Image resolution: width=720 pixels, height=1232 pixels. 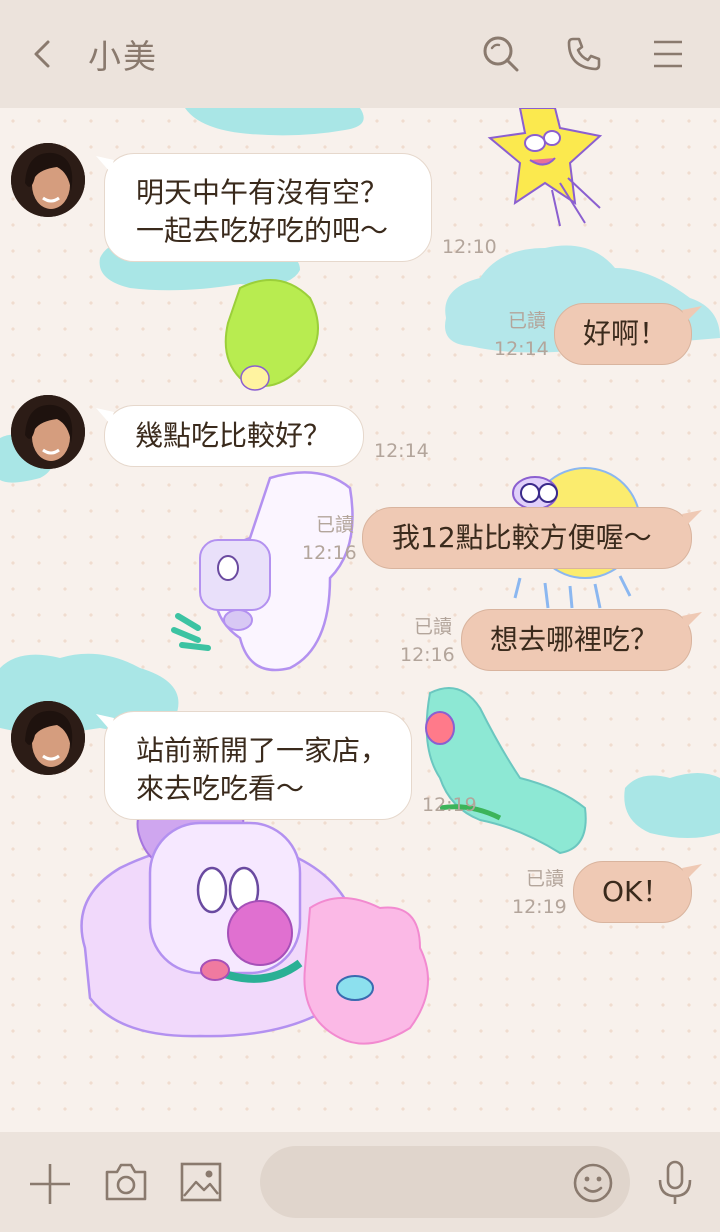 What do you see at coordinates (501, 54) in the screenshot?
I see `search-icon` at bounding box center [501, 54].